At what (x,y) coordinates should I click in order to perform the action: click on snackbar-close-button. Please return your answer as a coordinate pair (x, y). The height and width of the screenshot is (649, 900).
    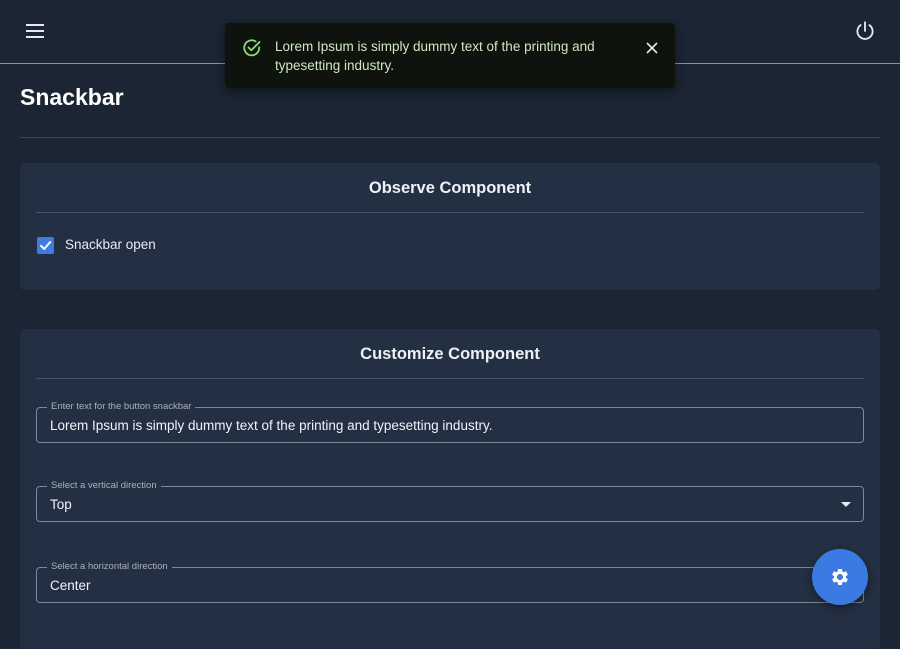
    Looking at the image, I should click on (652, 48).